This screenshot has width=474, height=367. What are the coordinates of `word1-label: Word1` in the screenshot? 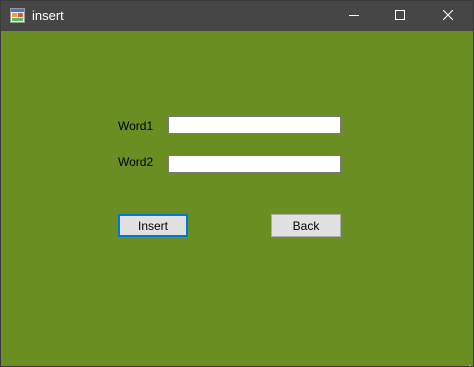 It's located at (136, 126).